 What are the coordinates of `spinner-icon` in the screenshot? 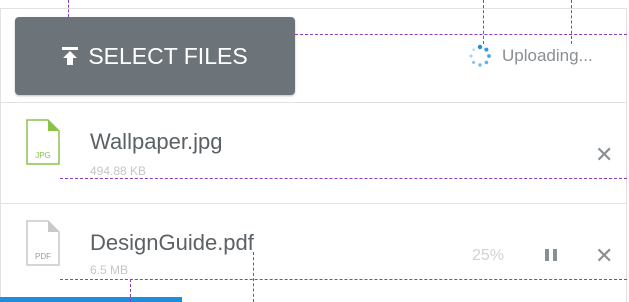 It's located at (480, 55).